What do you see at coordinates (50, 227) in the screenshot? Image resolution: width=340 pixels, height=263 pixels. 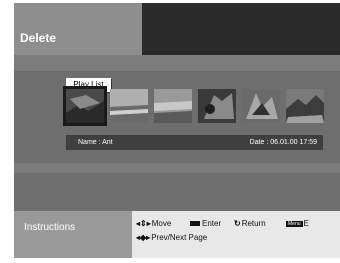 I see `instructions-title: Instructions` at bounding box center [50, 227].